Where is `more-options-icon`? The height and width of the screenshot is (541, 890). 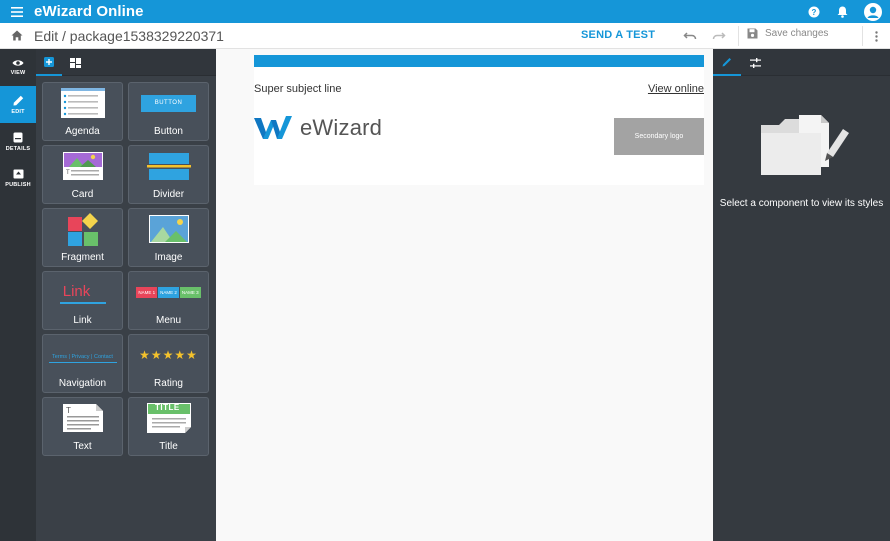 more-options-icon is located at coordinates (876, 36).